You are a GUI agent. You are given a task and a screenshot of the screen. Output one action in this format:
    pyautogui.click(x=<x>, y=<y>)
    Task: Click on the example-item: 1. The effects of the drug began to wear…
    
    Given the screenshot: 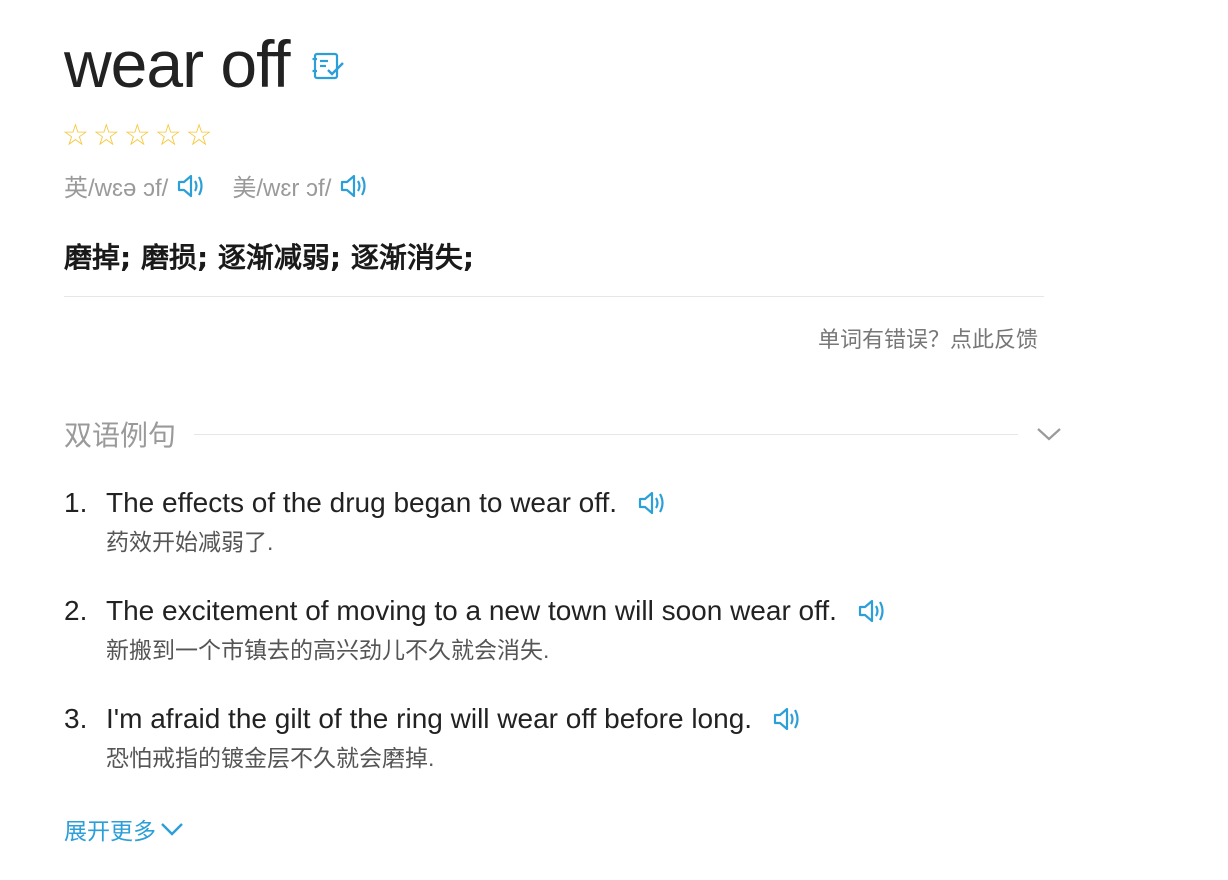 What is the action you would take?
    pyautogui.click(x=564, y=521)
    